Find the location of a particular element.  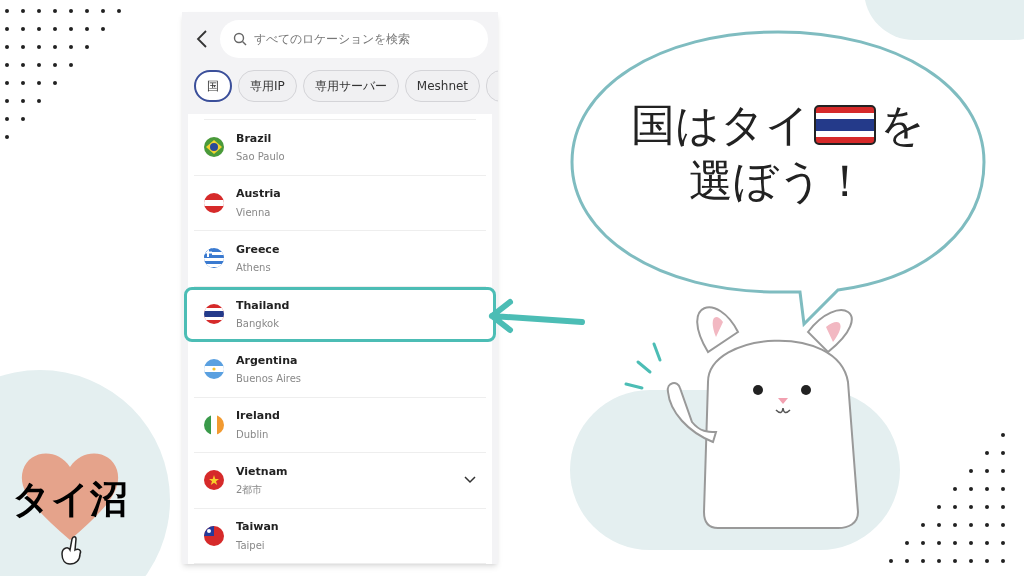

filter-chip: 専用IP is located at coordinates (267, 86).